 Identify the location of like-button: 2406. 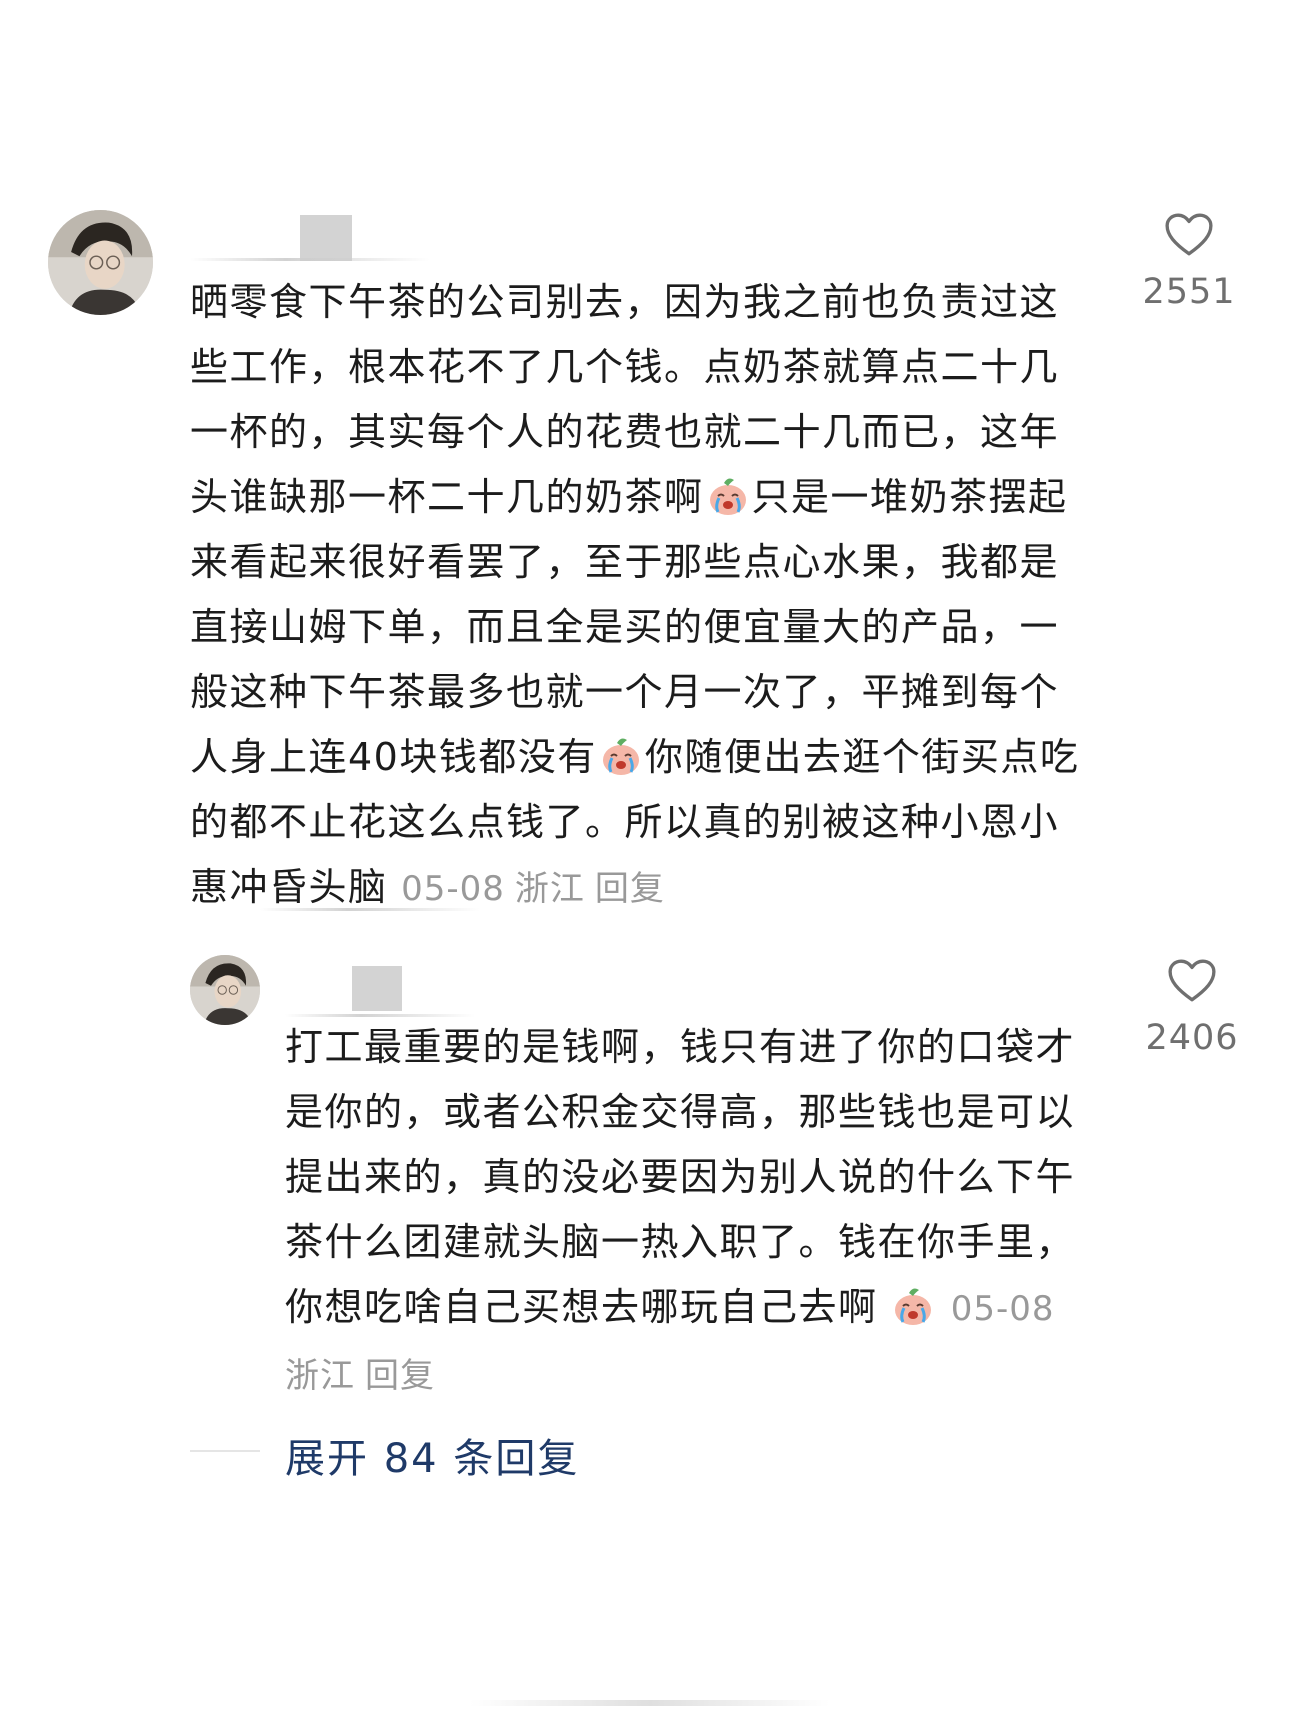
(1192, 1008).